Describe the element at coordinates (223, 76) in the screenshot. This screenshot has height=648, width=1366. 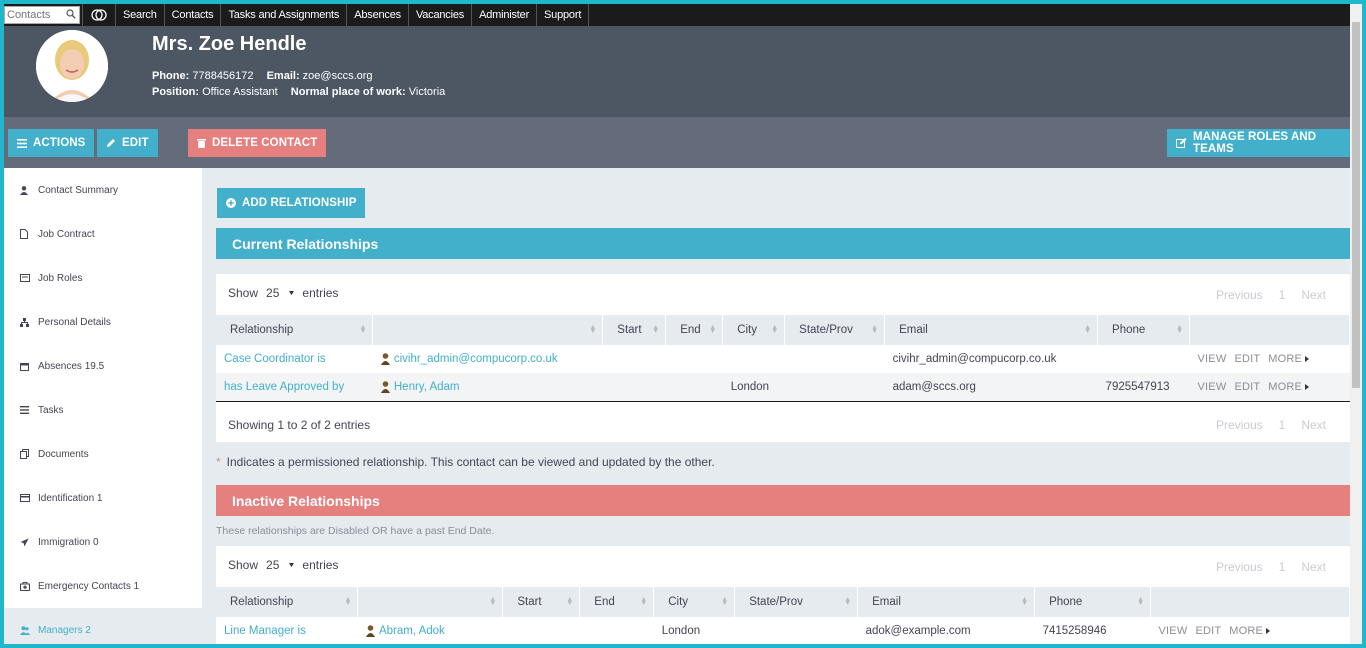
I see `contact-phone: 7788456172` at that location.